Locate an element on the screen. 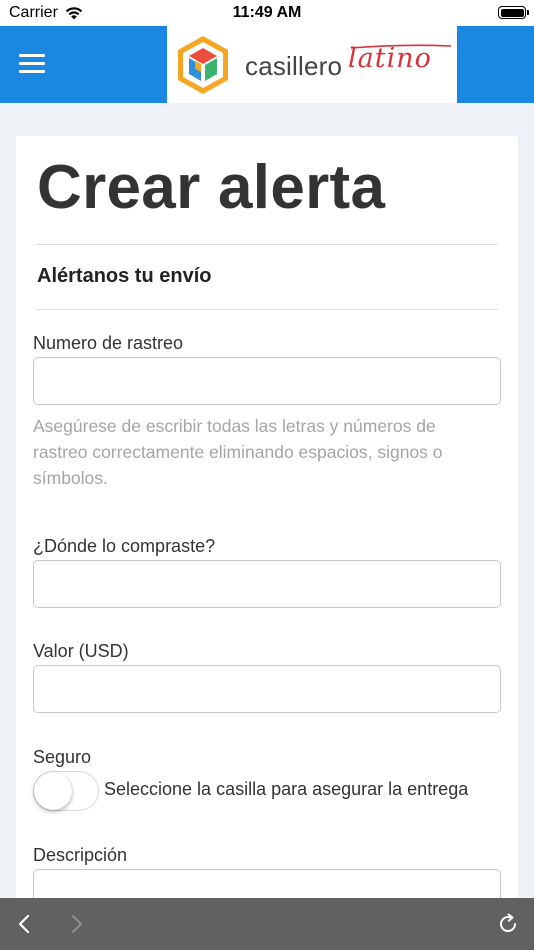 Image resolution: width=534 pixels, height=950 pixels. reload-icon is located at coordinates (508, 924).